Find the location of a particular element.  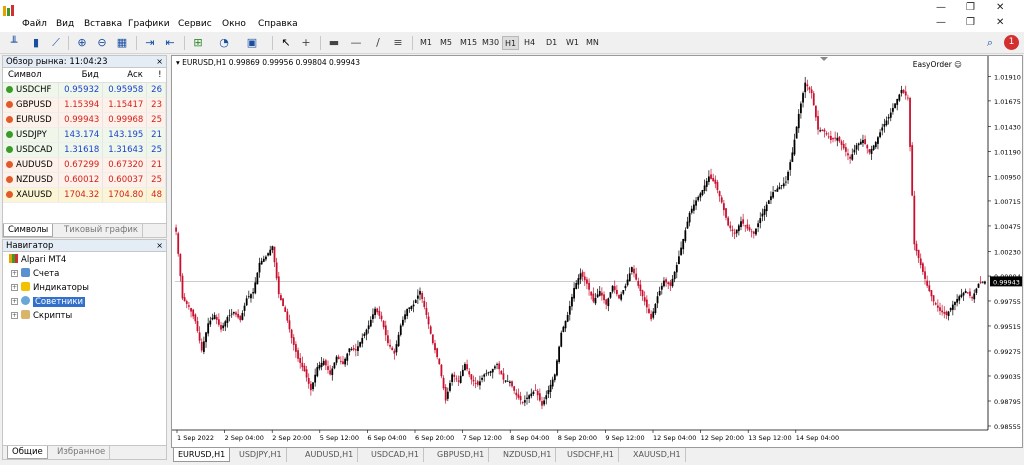

menu-charts: Графики is located at coordinates (149, 24).